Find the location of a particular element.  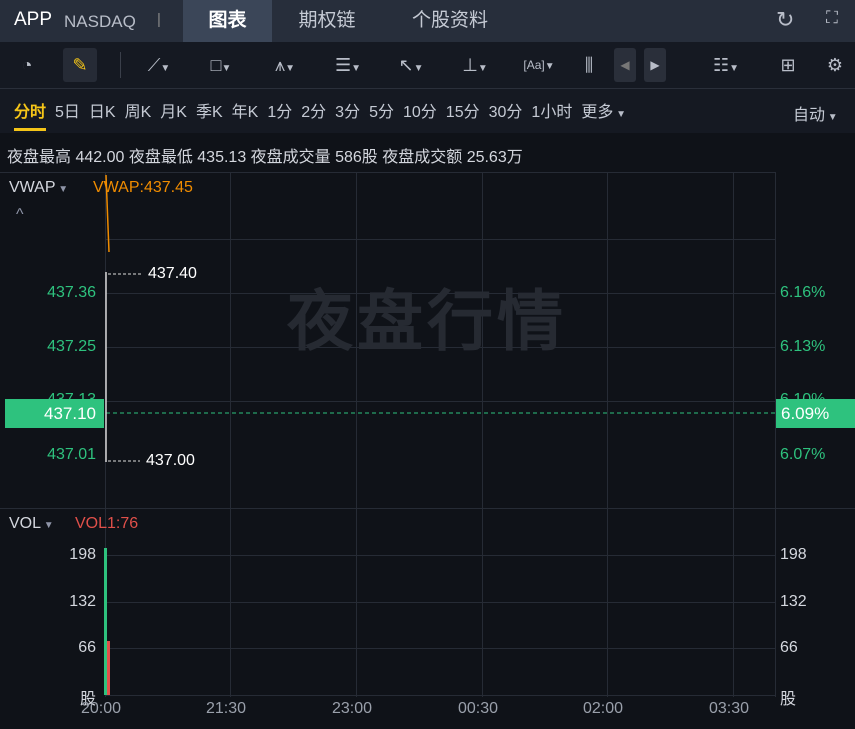

volume-indicator-select: VOL ▼ is located at coordinates (31, 524).